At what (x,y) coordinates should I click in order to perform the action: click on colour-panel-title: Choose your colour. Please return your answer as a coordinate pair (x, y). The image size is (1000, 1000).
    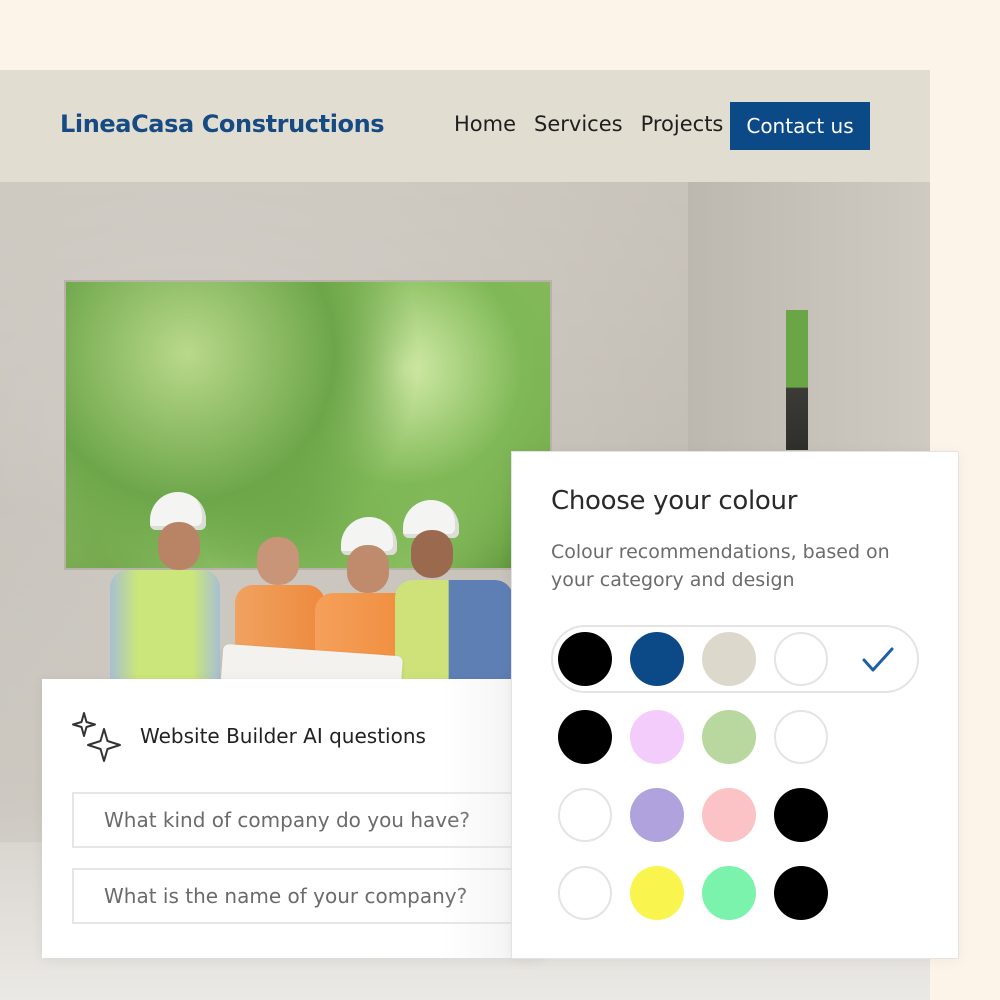
    Looking at the image, I should click on (674, 501).